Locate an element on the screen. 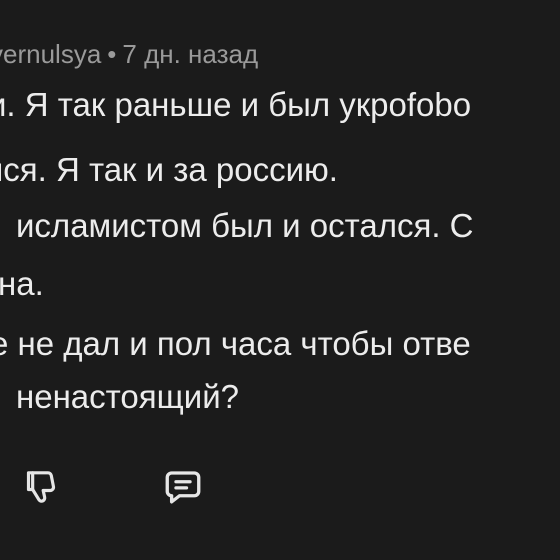 The image size is (560, 560). comment-text-line: исламистом был и остался. С is located at coordinates (245, 225).